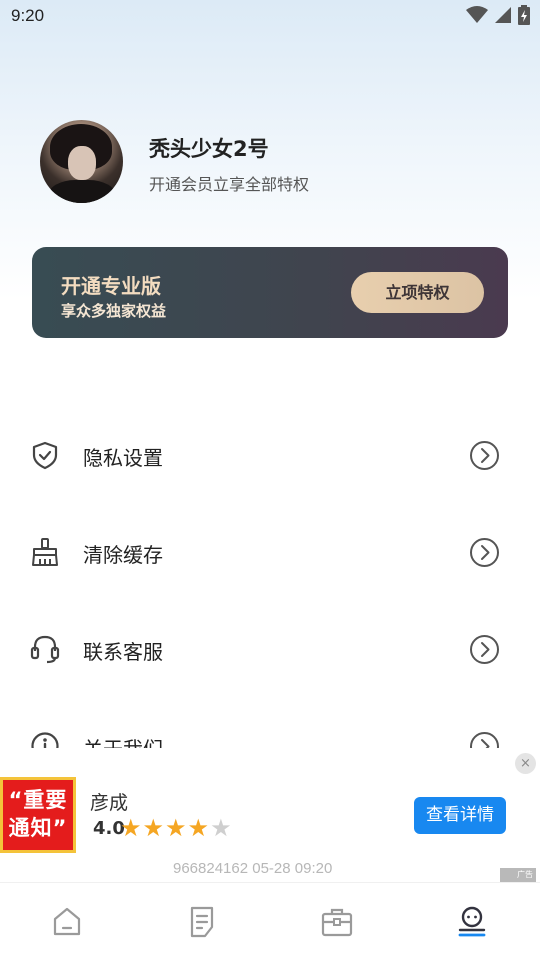  Describe the element at coordinates (209, 149) in the screenshot. I see `user-name: 秃头少女2号` at that location.